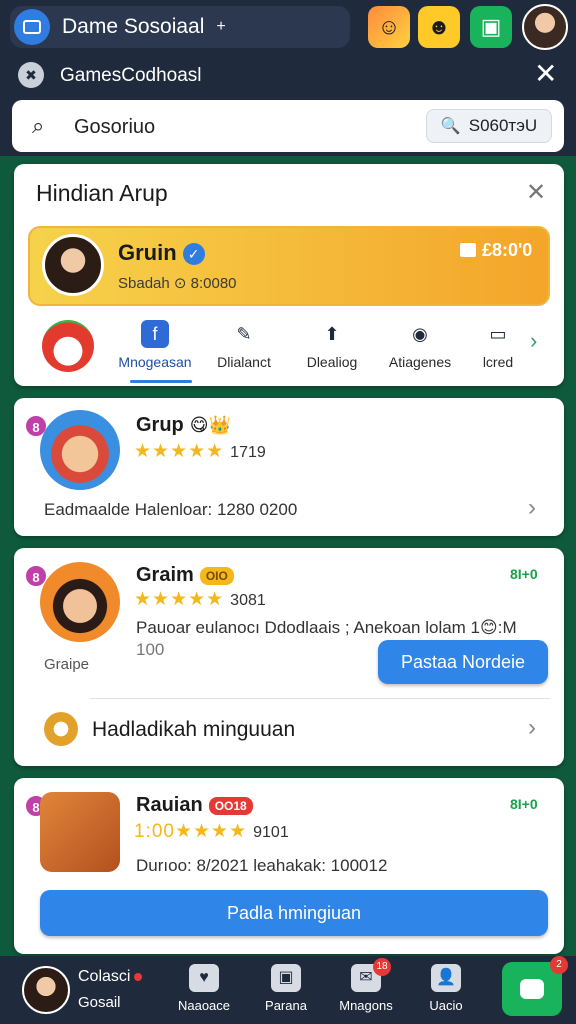 This screenshot has width=576, height=1024. I want to click on promo-text: Hadladikah minguuan, so click(194, 729).